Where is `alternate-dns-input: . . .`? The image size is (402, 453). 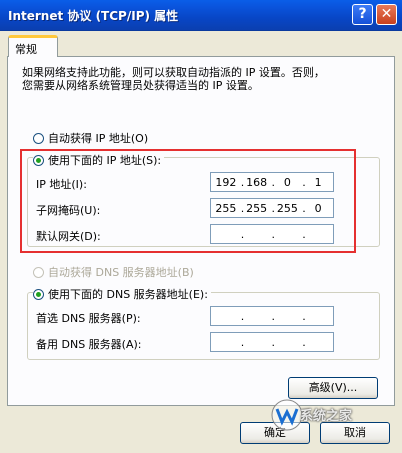
alternate-dns-input: . . . is located at coordinates (272, 342).